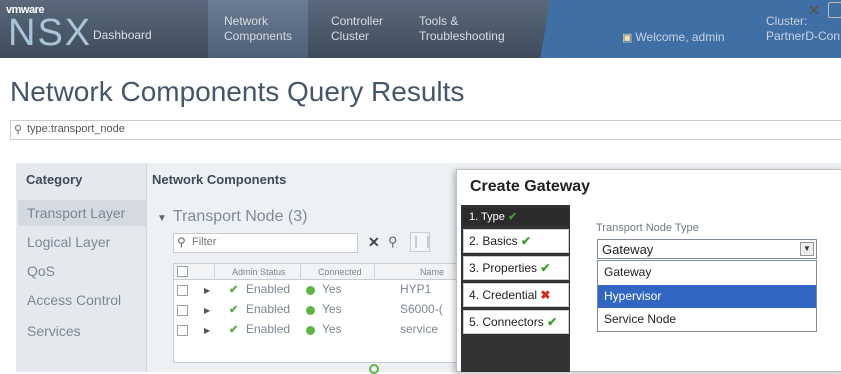  Describe the element at coordinates (415, 289) in the screenshot. I see `row-name: HYP1` at that location.